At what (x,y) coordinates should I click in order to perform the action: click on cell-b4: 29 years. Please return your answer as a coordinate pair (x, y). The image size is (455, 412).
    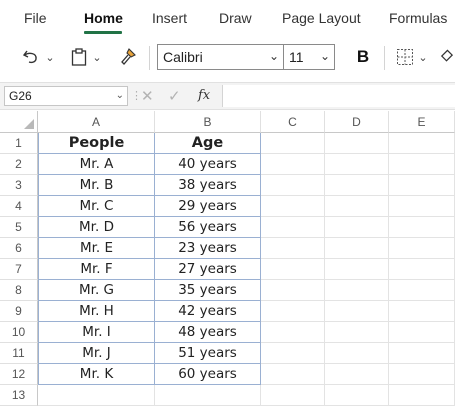
    Looking at the image, I should click on (208, 206).